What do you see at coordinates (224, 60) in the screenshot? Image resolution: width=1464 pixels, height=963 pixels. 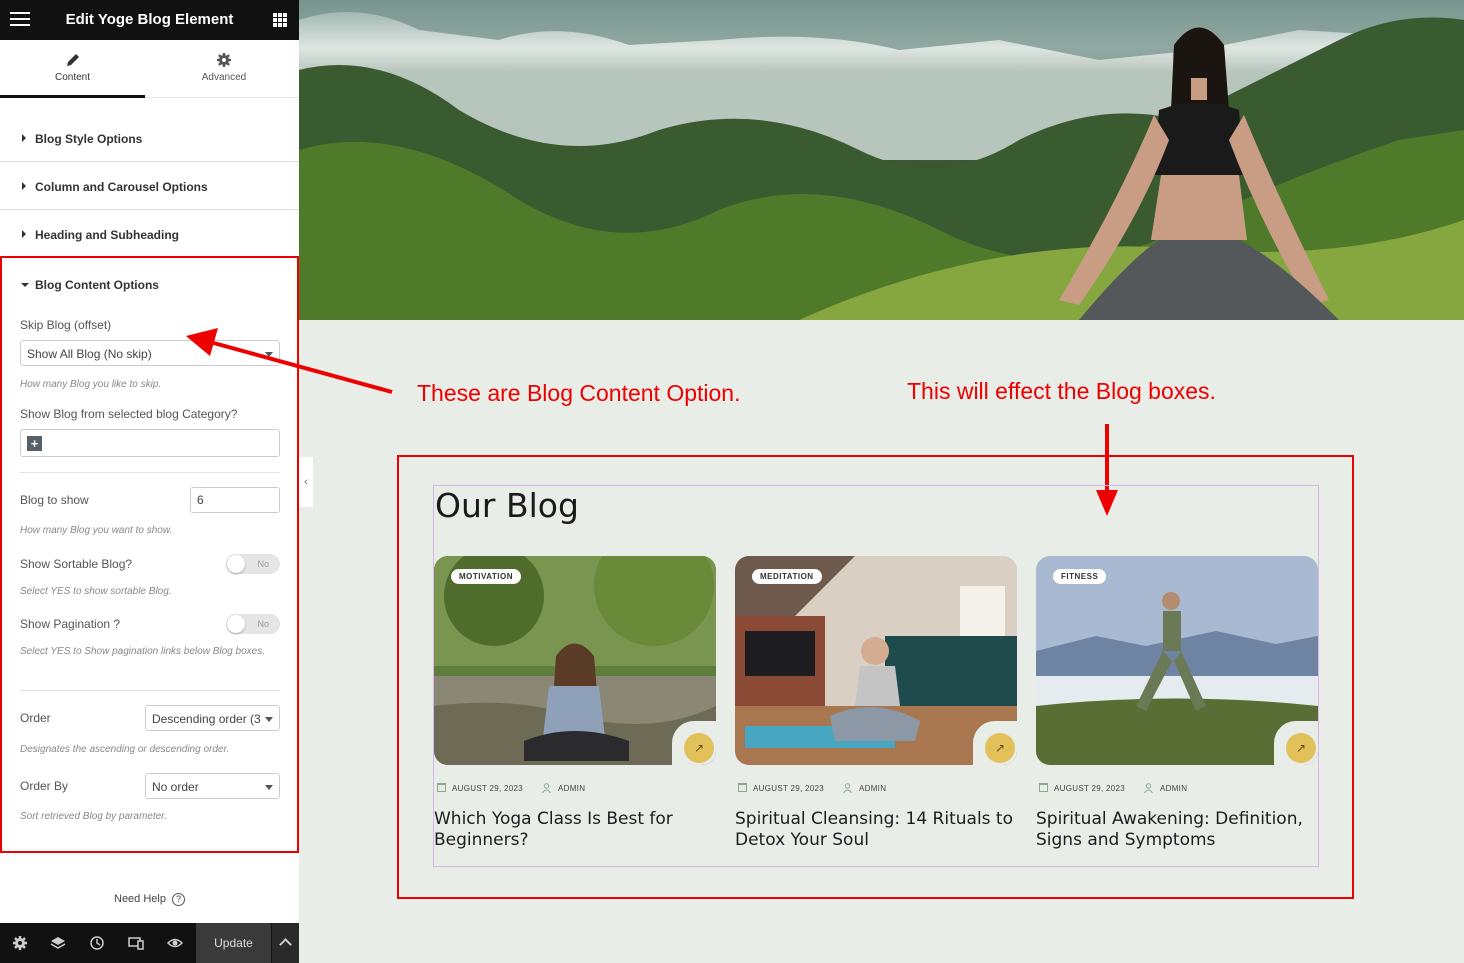 I see `gear-icon` at bounding box center [224, 60].